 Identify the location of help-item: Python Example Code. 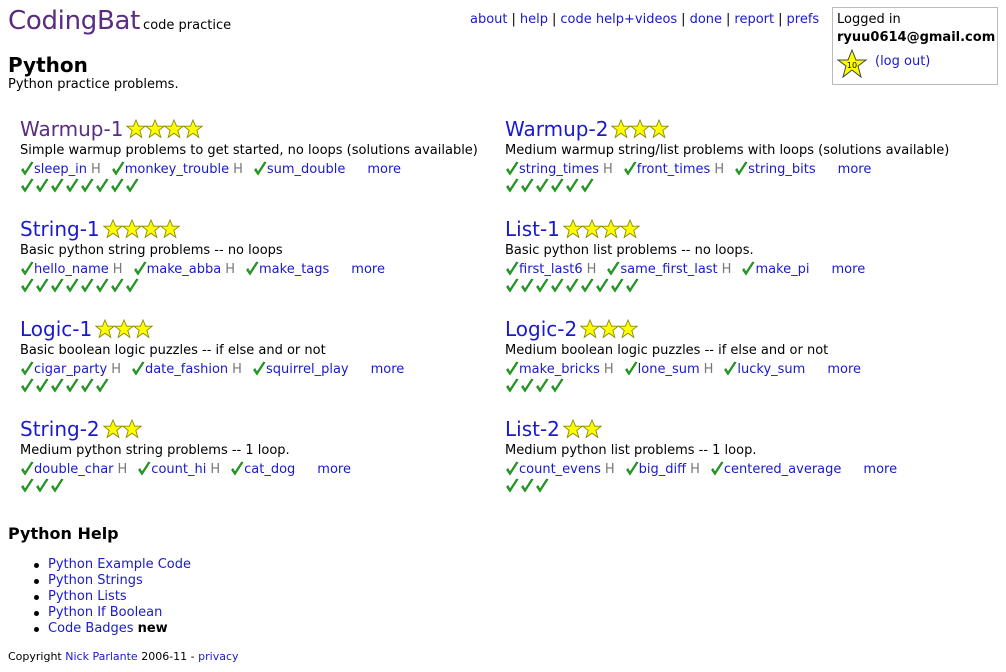
(112, 565).